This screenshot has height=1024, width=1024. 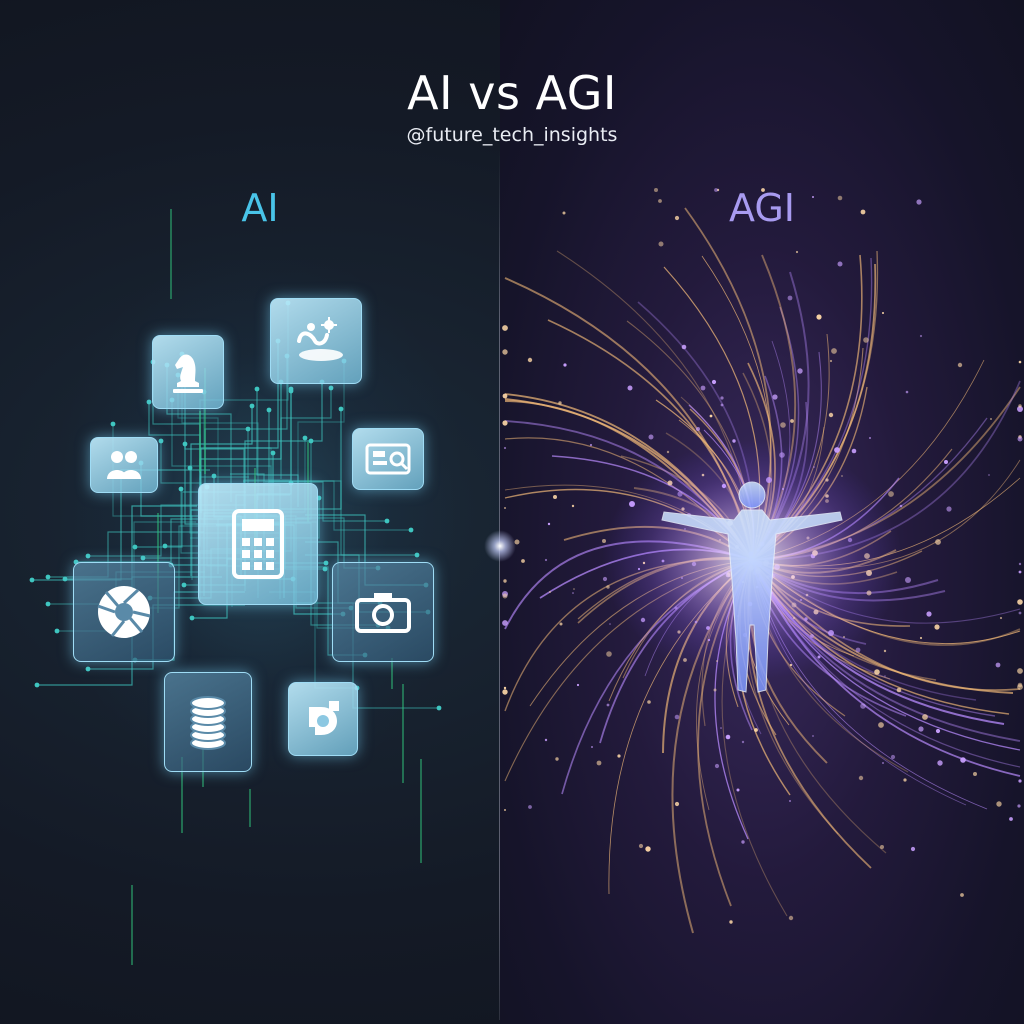 I want to click on people-icon, so click(x=124, y=465).